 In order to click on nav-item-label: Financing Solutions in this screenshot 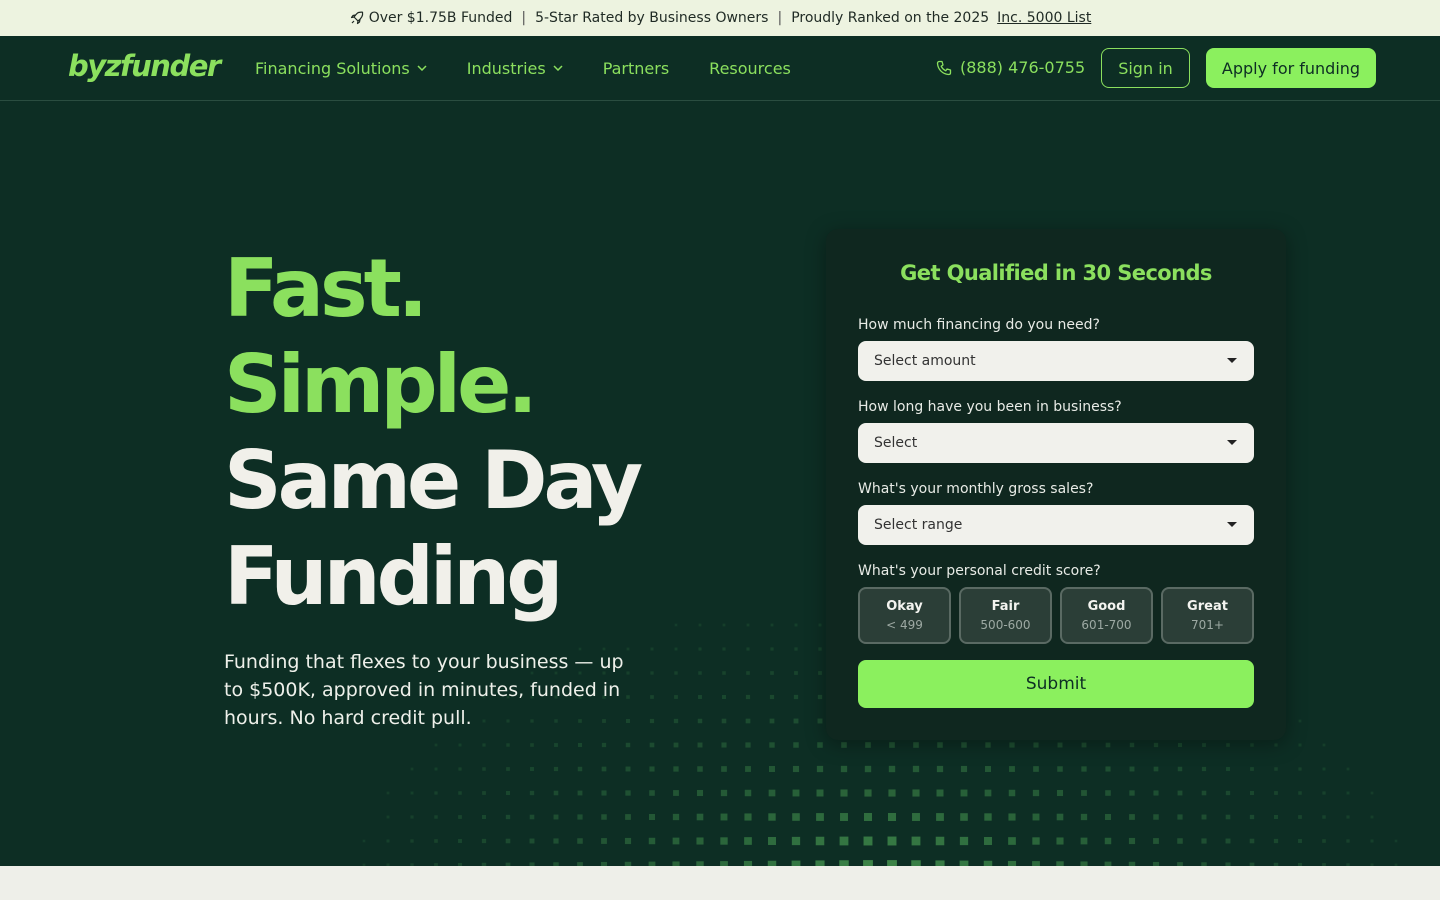, I will do `click(332, 68)`.